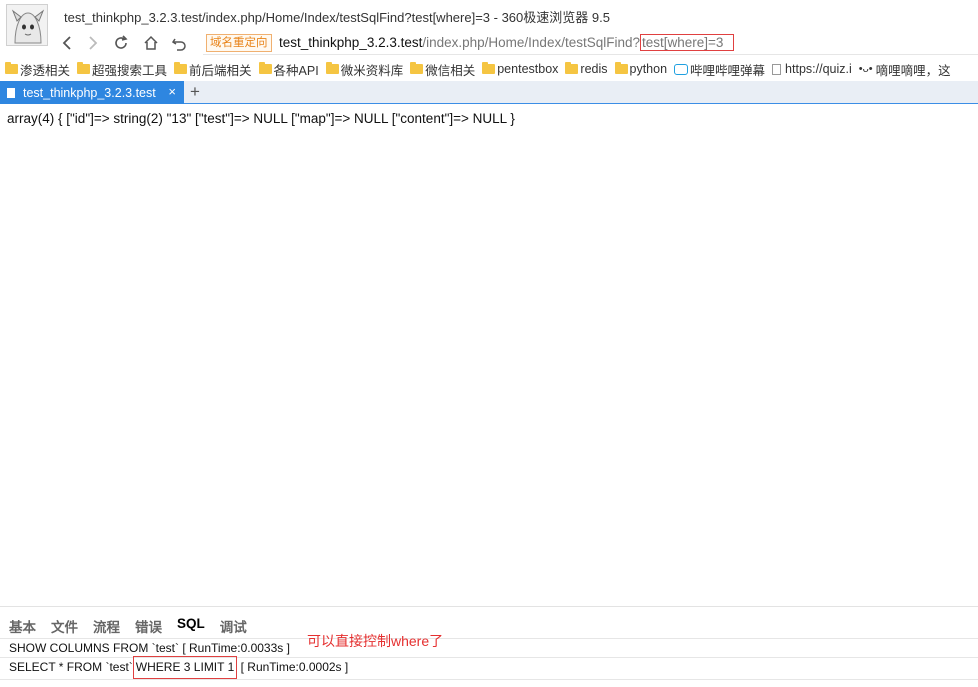 The width and height of the screenshot is (978, 687). I want to click on back-button, so click(67, 43).